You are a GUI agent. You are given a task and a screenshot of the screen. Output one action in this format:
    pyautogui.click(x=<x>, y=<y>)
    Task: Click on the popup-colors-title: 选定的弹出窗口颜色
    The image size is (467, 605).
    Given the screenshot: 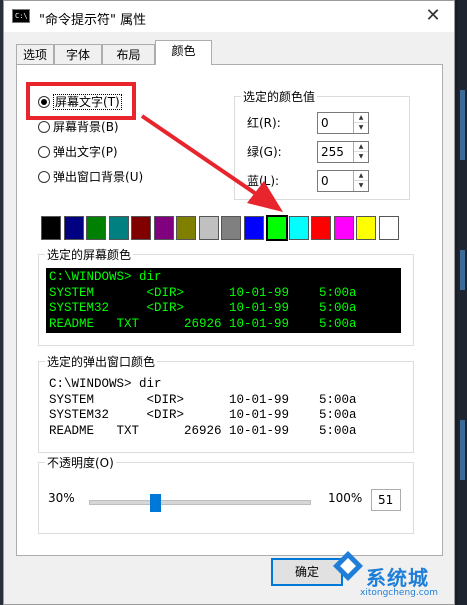 What is the action you would take?
    pyautogui.click(x=101, y=361)
    